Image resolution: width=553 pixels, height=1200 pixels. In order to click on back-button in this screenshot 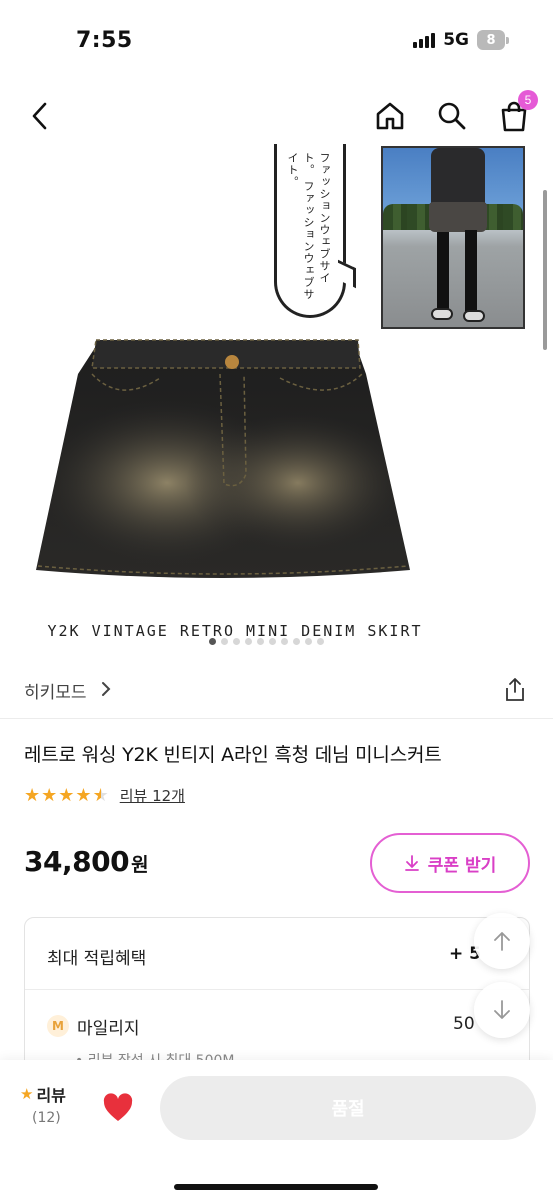, I will do `click(40, 116)`.